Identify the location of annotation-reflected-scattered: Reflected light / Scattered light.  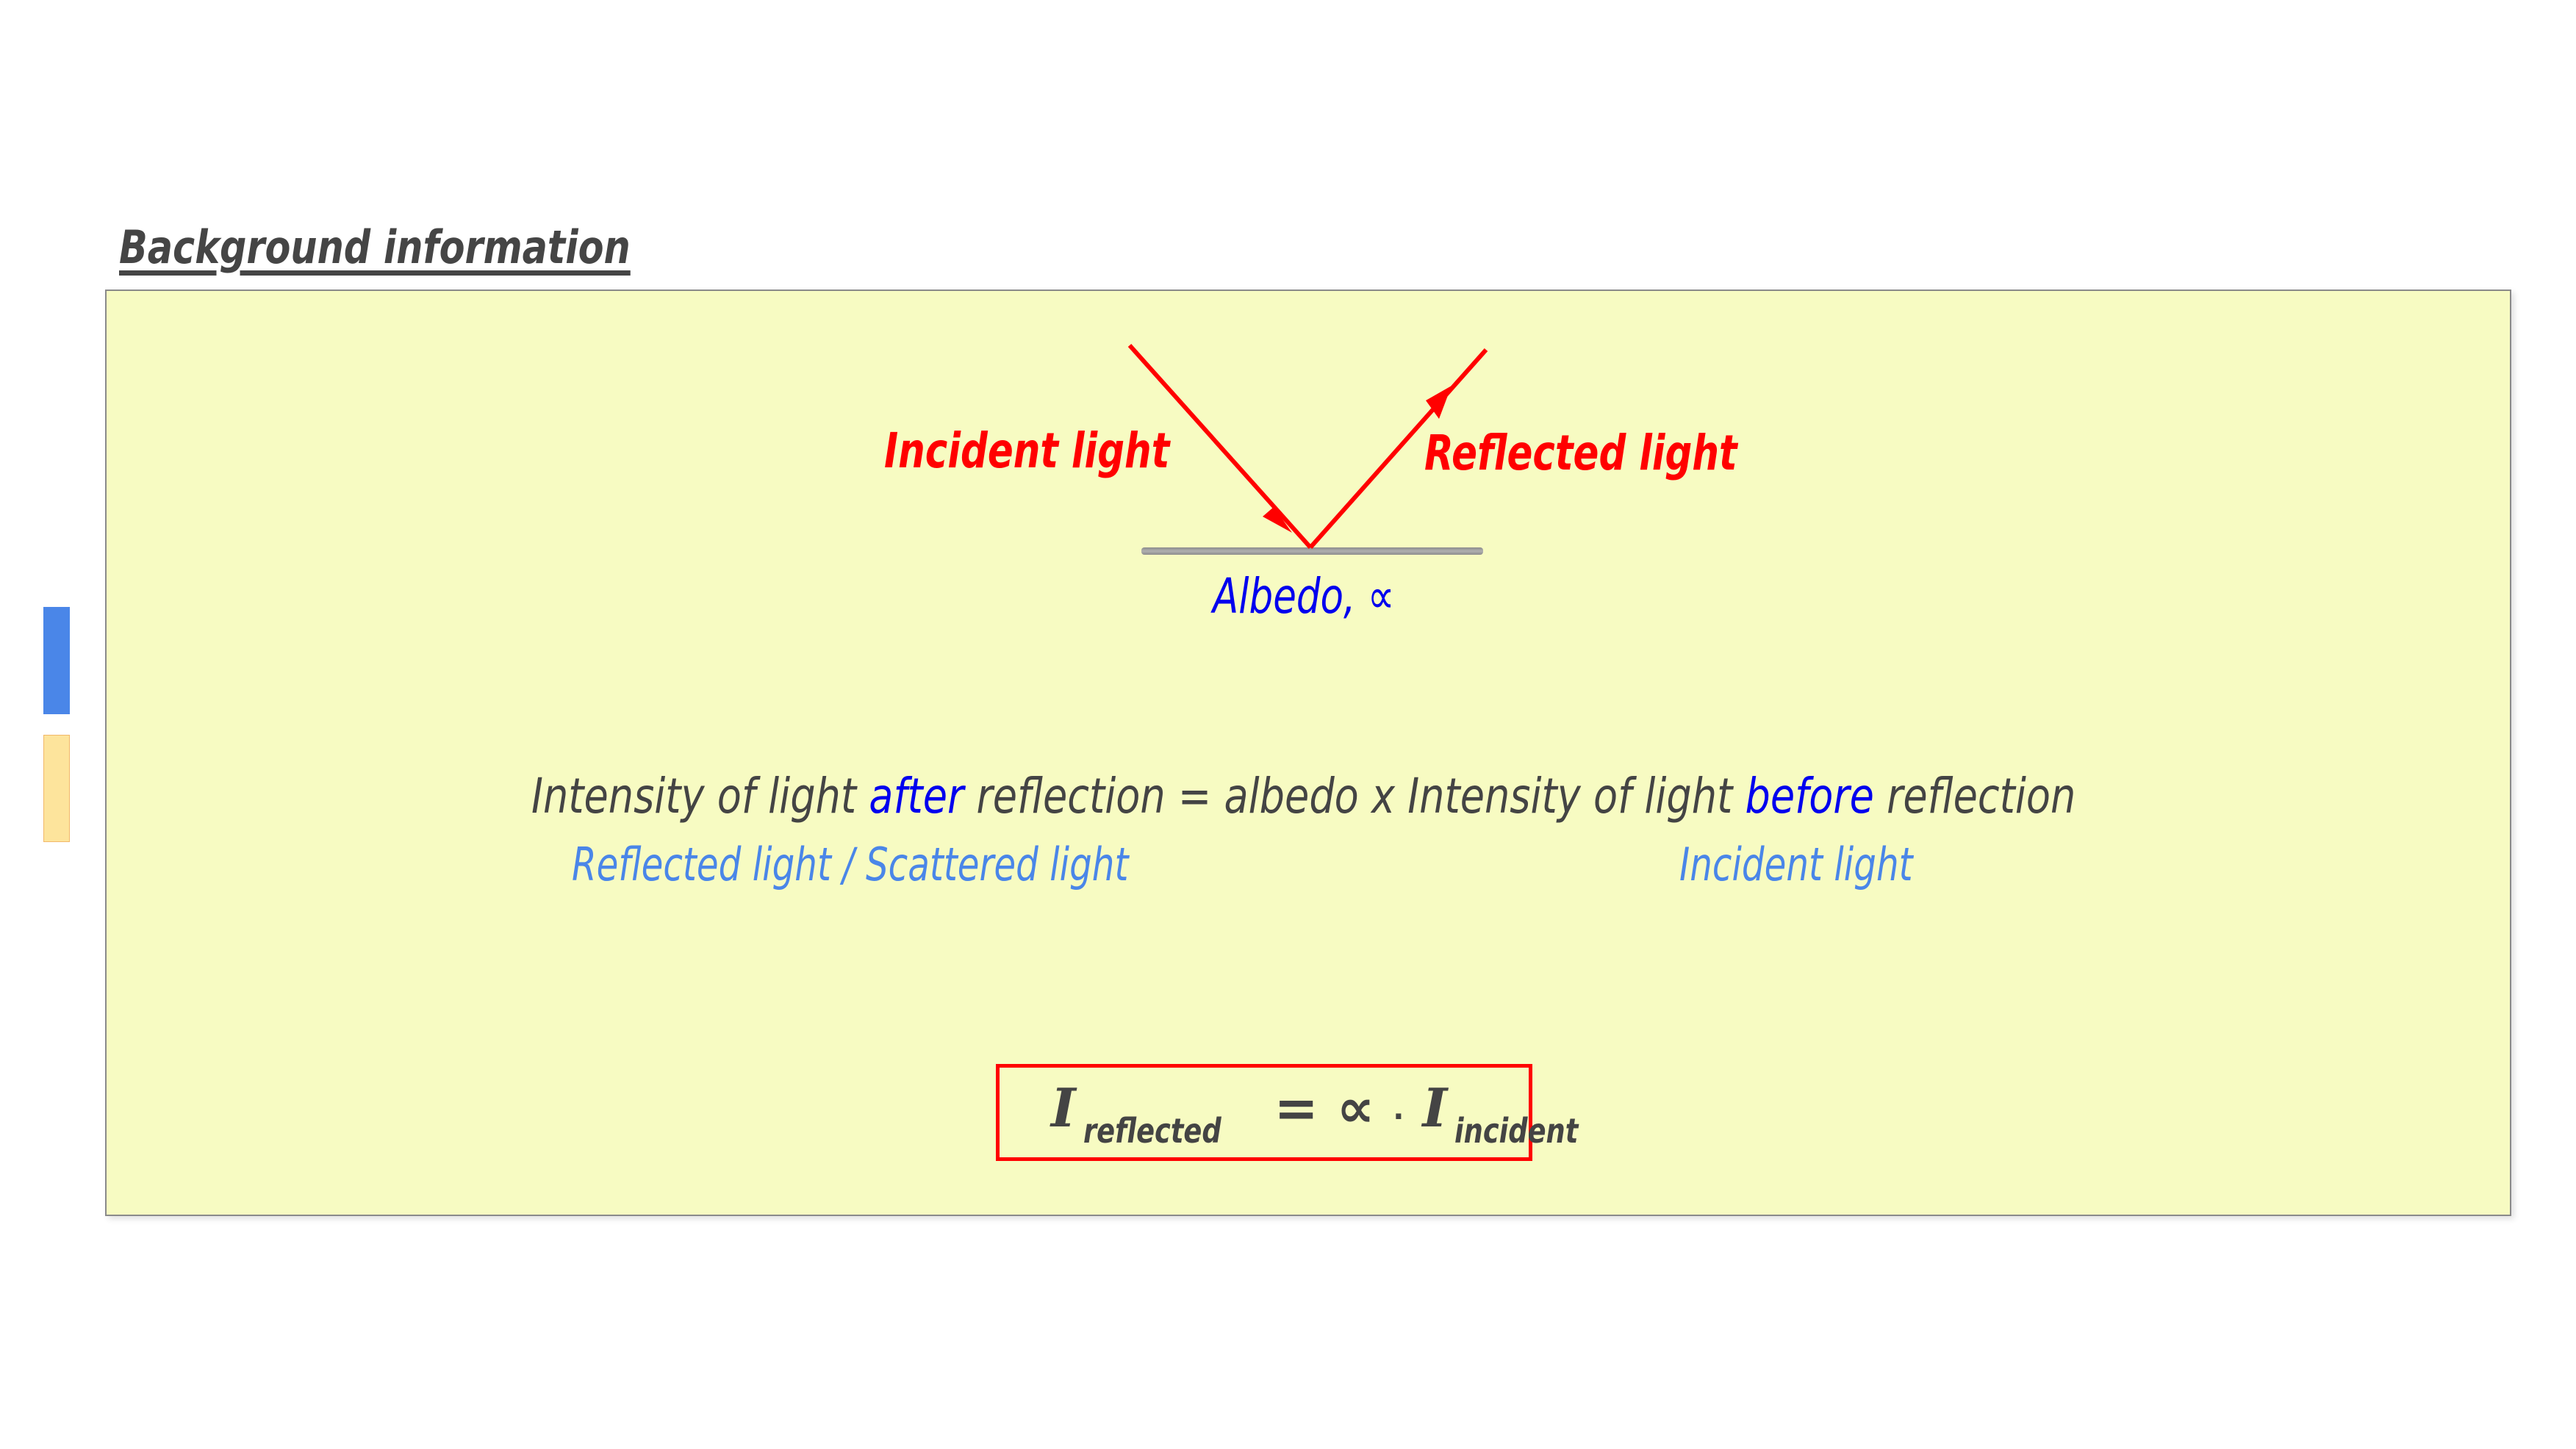
(850, 864).